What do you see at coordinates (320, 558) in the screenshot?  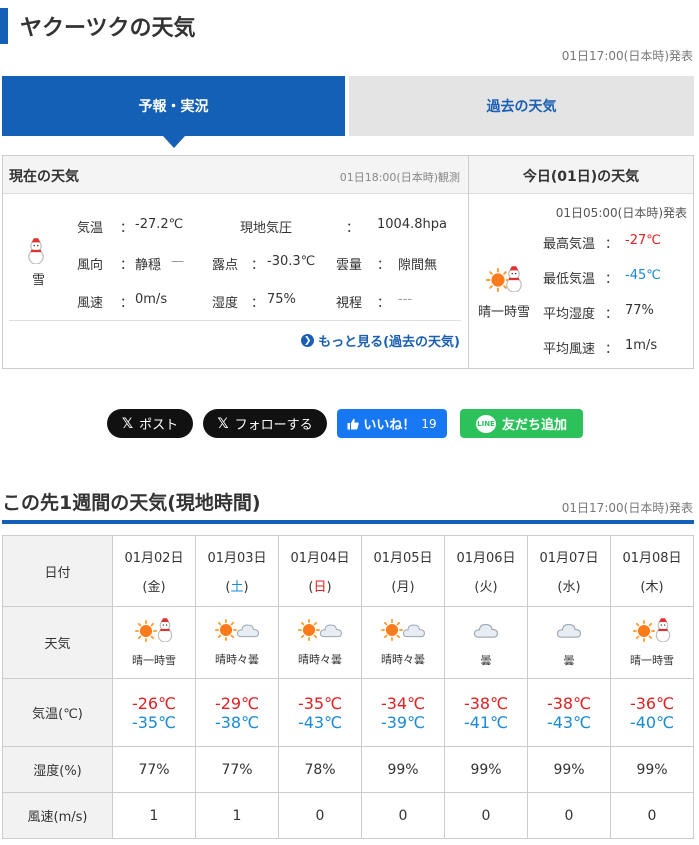 I see `day-date: 01月04日` at bounding box center [320, 558].